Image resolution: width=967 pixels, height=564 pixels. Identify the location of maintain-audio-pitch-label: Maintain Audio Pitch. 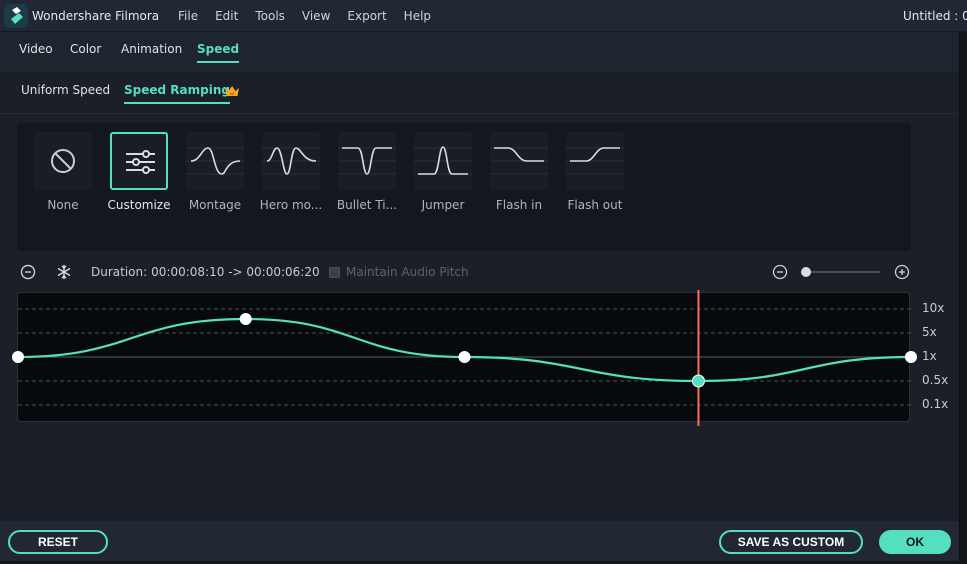
(407, 272).